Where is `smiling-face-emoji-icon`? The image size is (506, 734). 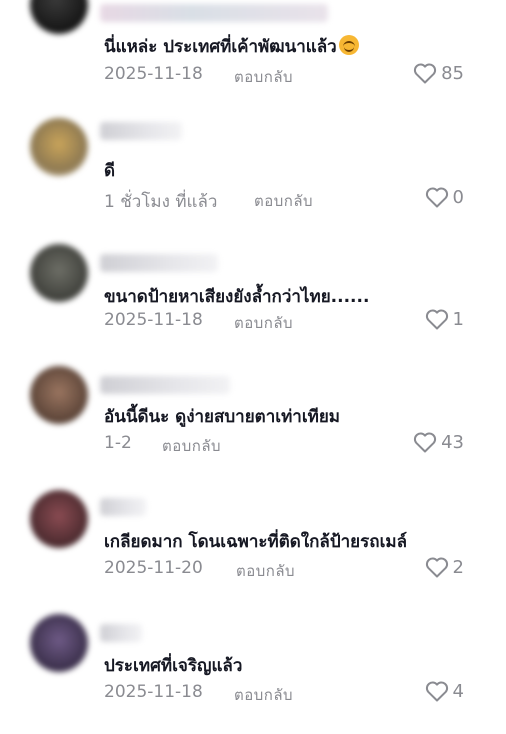
smiling-face-emoji-icon is located at coordinates (348, 45).